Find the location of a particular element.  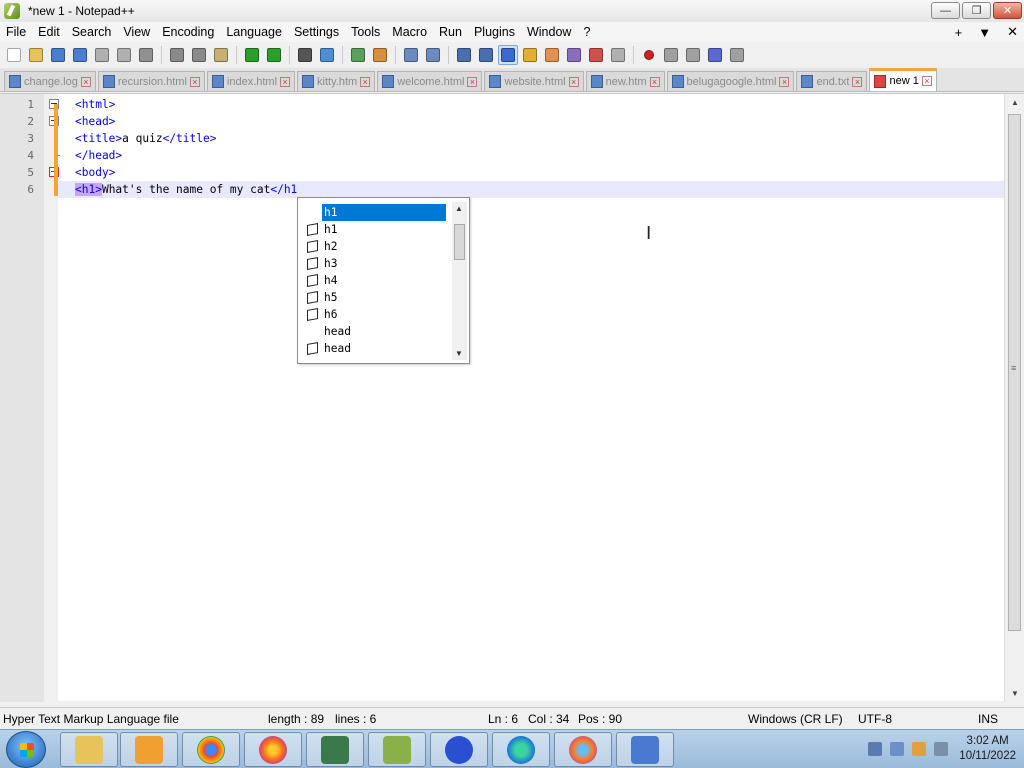

close-window-button: ✕ is located at coordinates (1007, 10).